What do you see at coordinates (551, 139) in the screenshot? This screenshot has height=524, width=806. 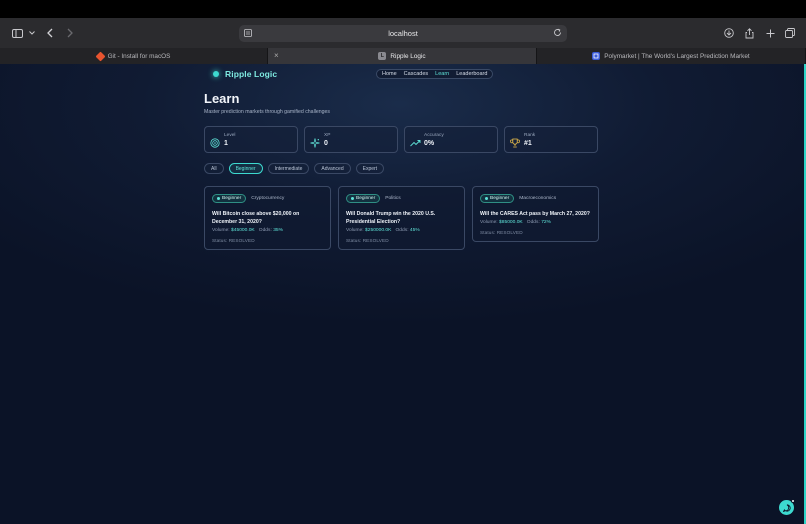 I see `stat-rank: Rank #1` at bounding box center [551, 139].